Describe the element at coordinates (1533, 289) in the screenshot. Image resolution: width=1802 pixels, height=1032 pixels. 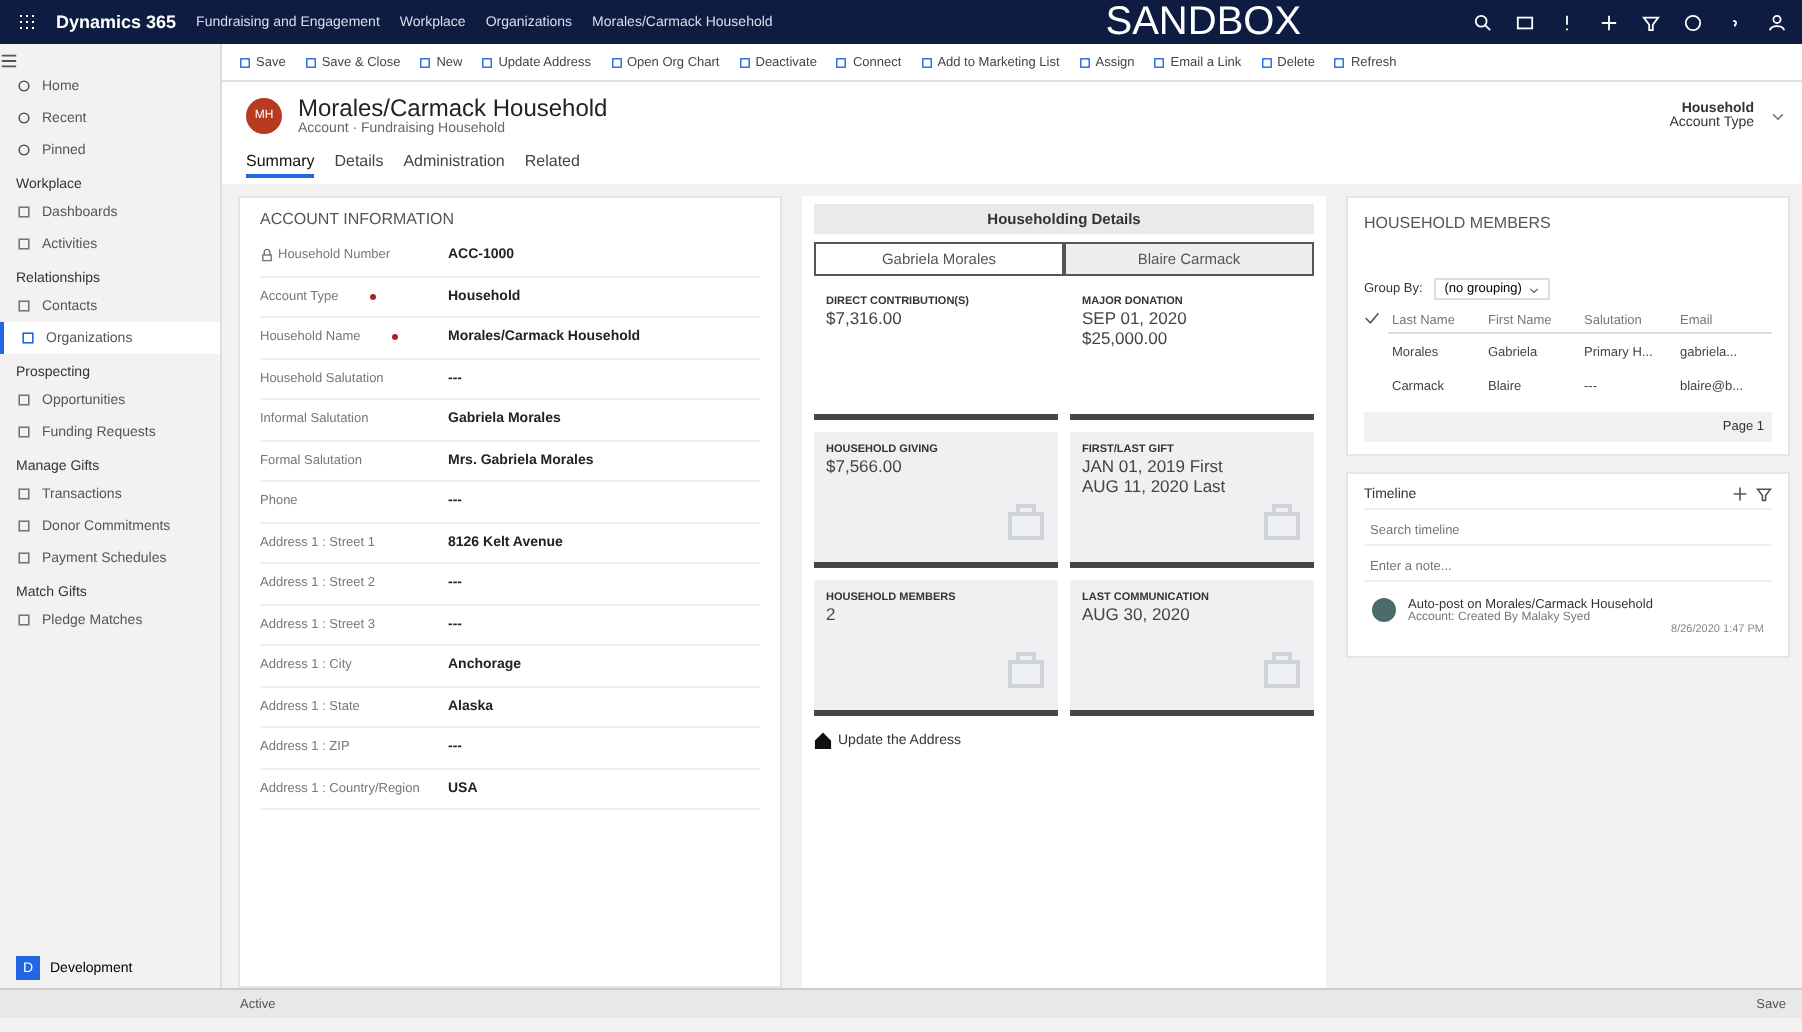
I see `chevron-down-icon` at that location.